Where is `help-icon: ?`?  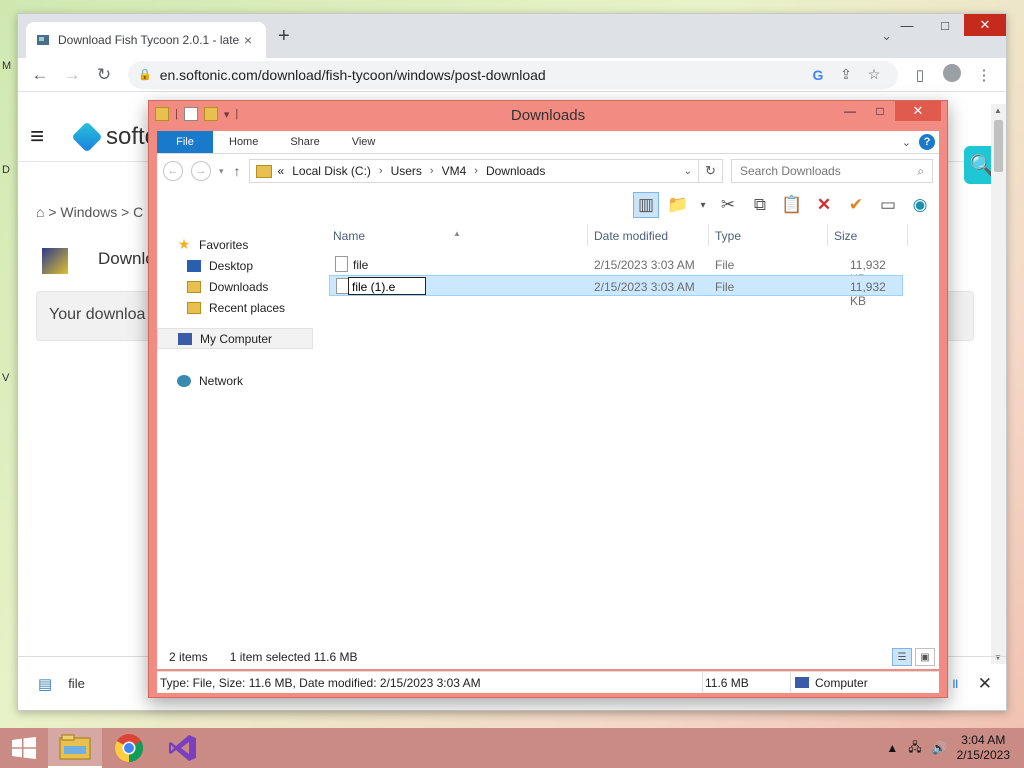
help-icon: ? is located at coordinates (927, 142).